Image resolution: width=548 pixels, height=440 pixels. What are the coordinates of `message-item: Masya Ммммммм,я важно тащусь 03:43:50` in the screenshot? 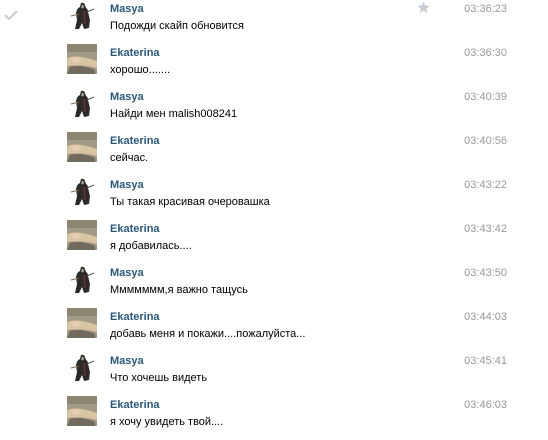 It's located at (287, 286).